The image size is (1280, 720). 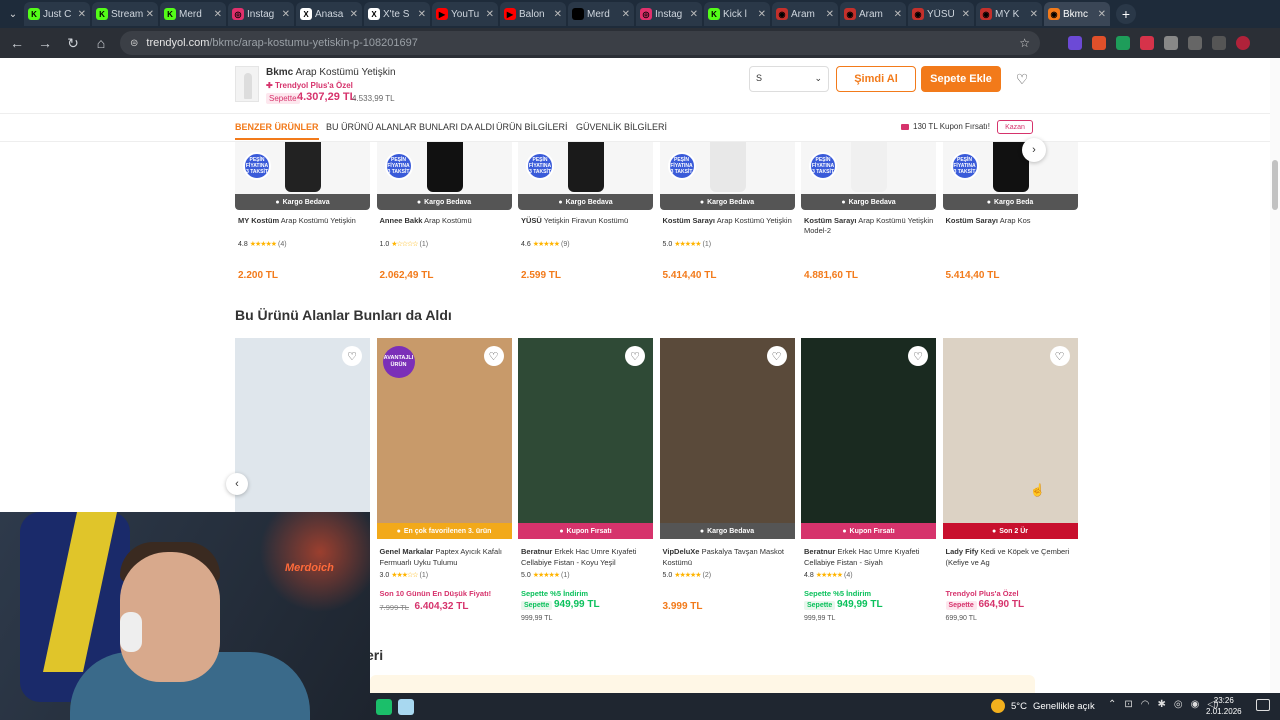 What do you see at coordinates (1224, 706) in the screenshot?
I see `taskbar-clock: 23:26 2.01.2026` at bounding box center [1224, 706].